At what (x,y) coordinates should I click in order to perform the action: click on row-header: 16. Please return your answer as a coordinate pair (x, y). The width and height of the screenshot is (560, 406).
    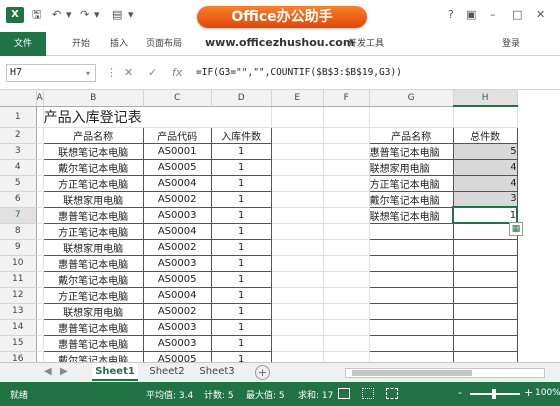
    Looking at the image, I should click on (18, 356).